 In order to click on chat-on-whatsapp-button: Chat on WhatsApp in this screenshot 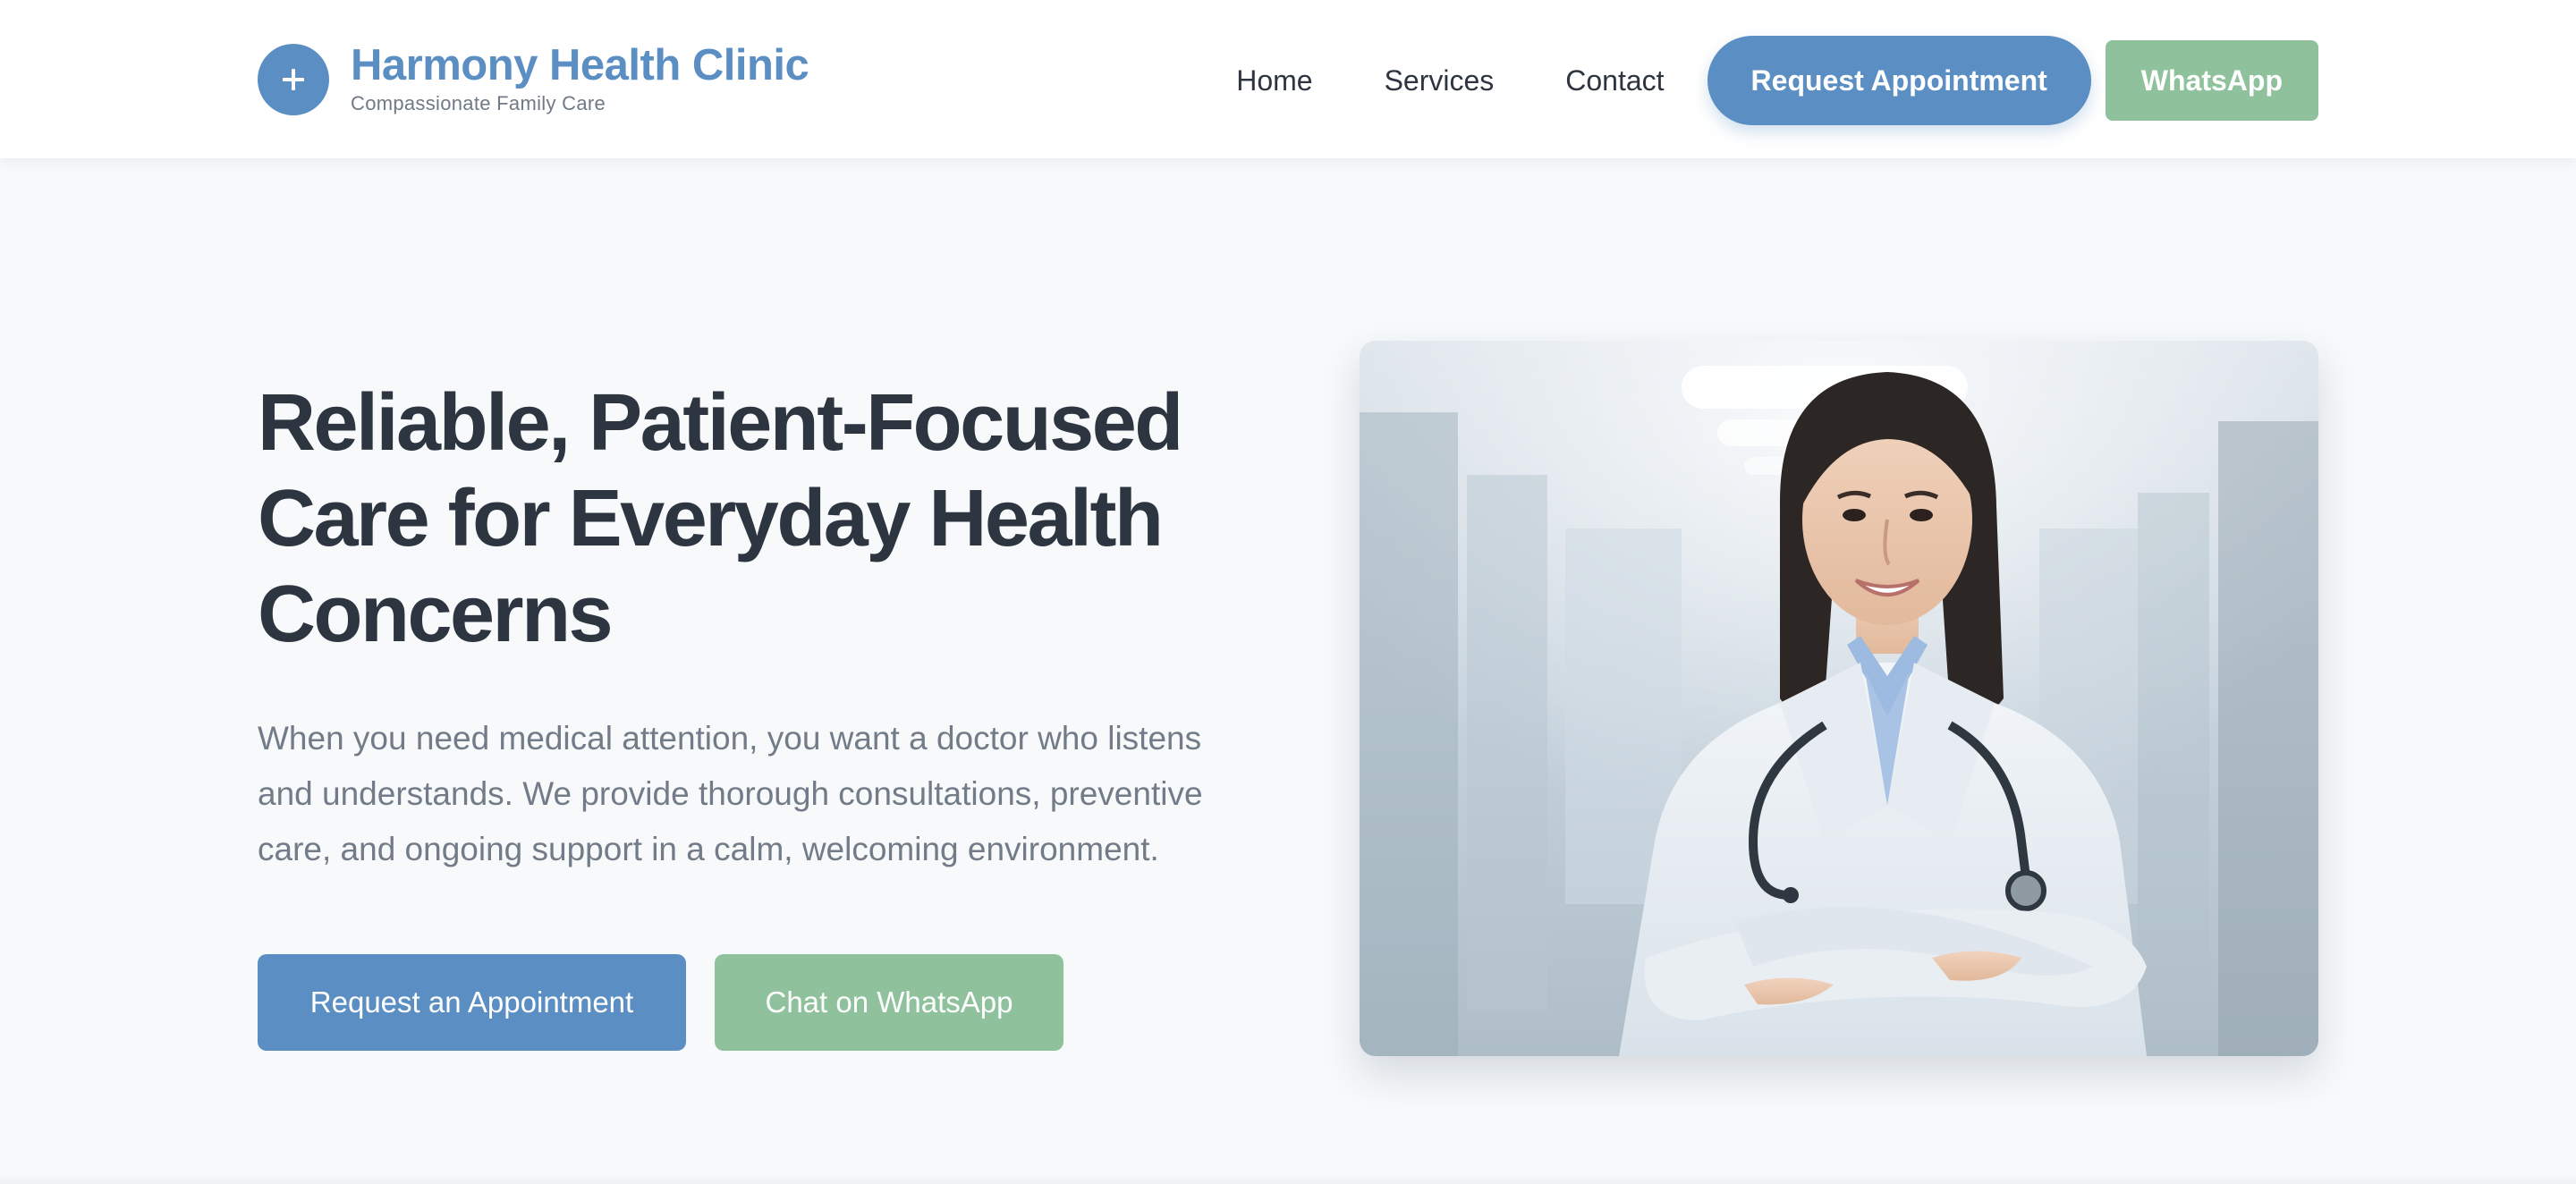, I will do `click(889, 1002)`.